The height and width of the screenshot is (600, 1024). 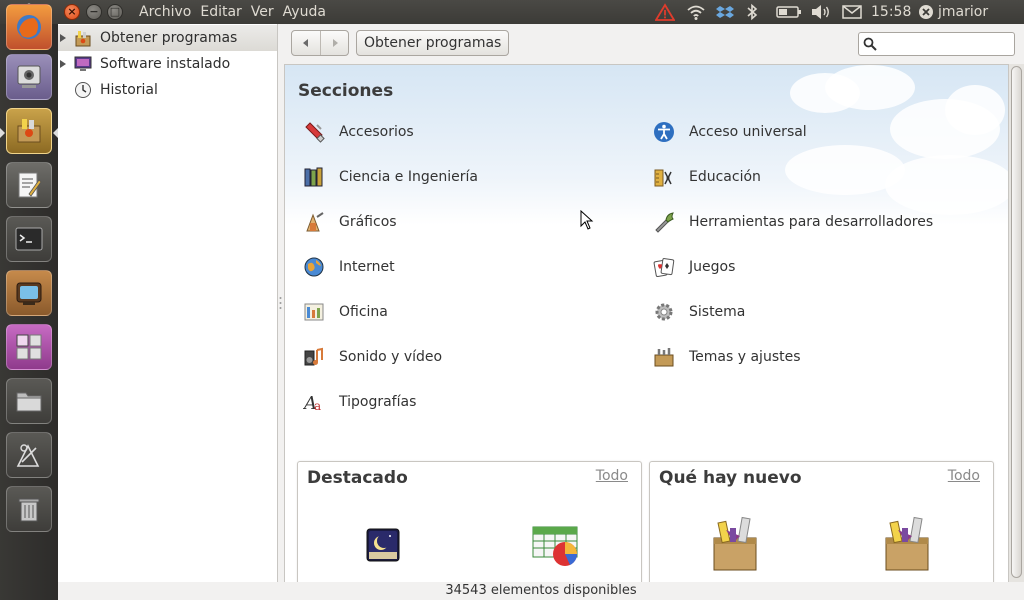 I want to click on webcam-app-icon, so click(x=29, y=77).